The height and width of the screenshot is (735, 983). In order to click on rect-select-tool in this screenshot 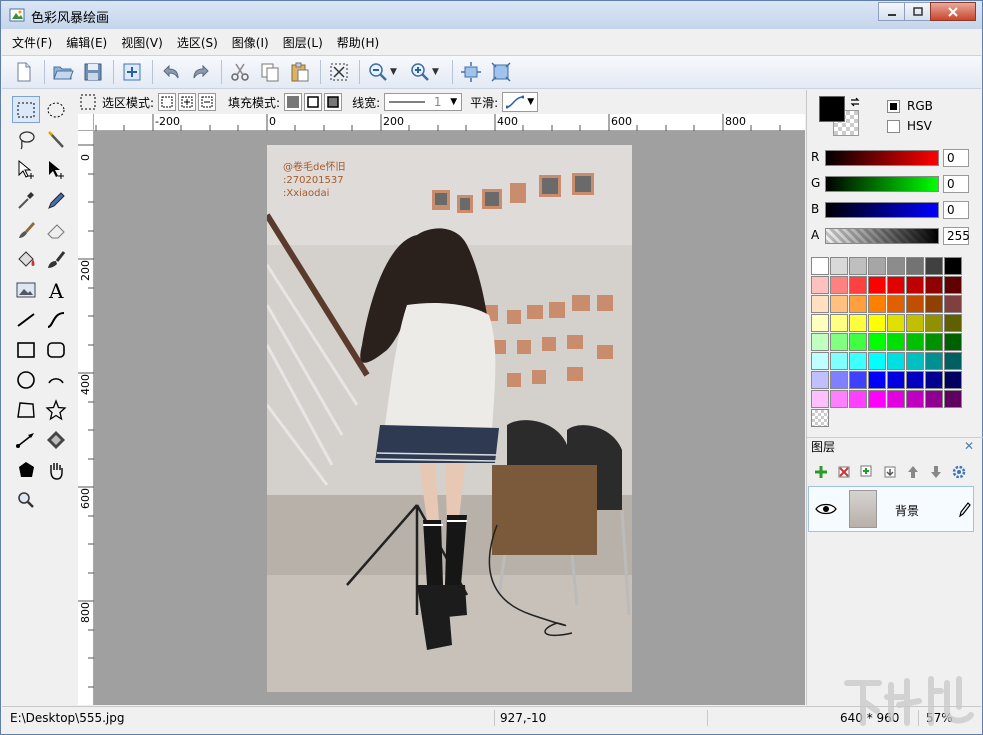, I will do `click(26, 109)`.